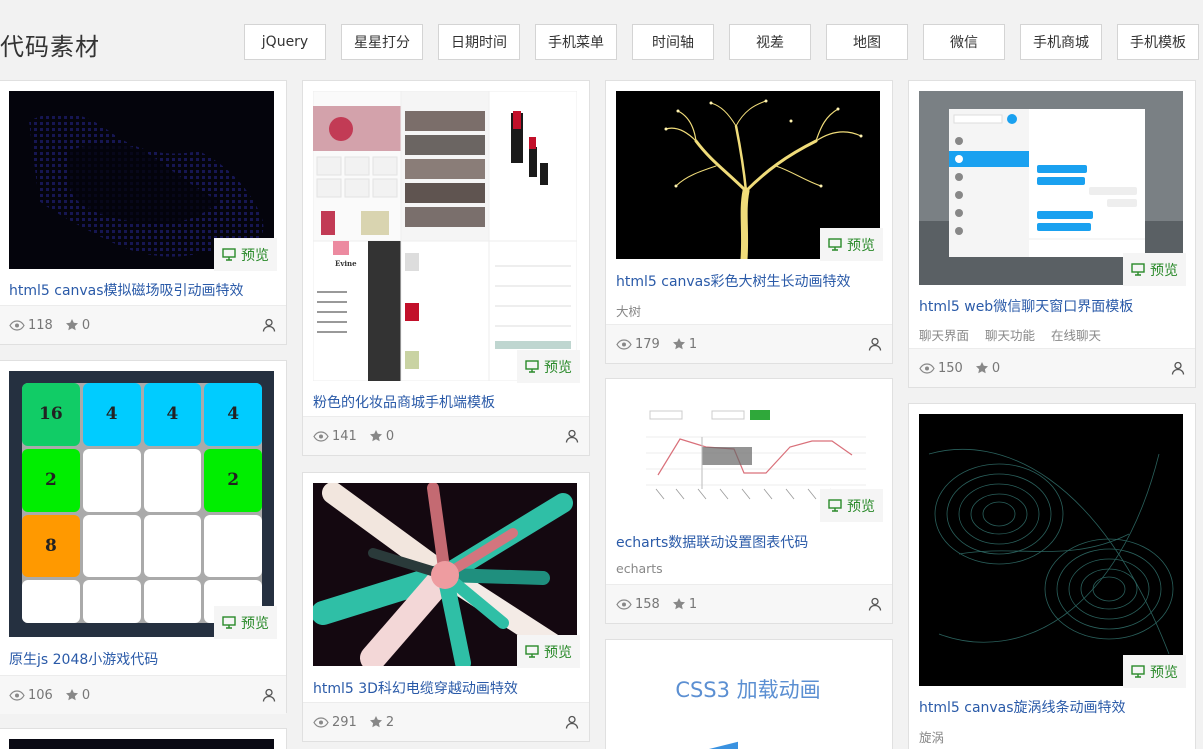 This screenshot has height=749, width=1203. Describe the element at coordinates (733, 281) in the screenshot. I see `card-title: html5 canvas彩色大树生长动画特效` at that location.